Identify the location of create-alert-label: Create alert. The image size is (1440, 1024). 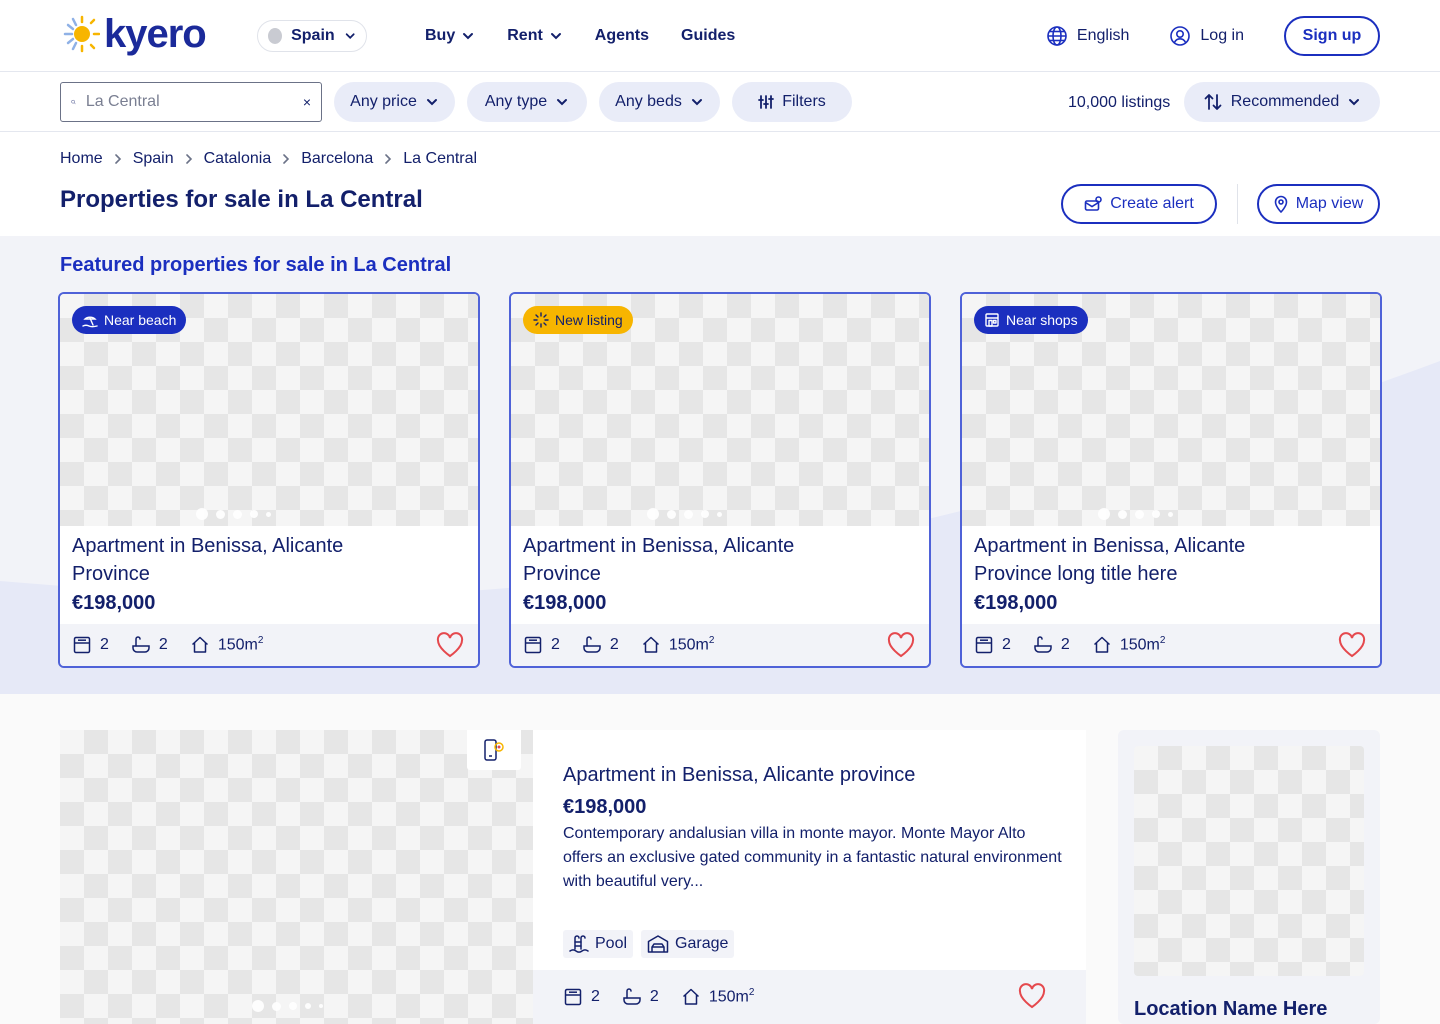
(1152, 203).